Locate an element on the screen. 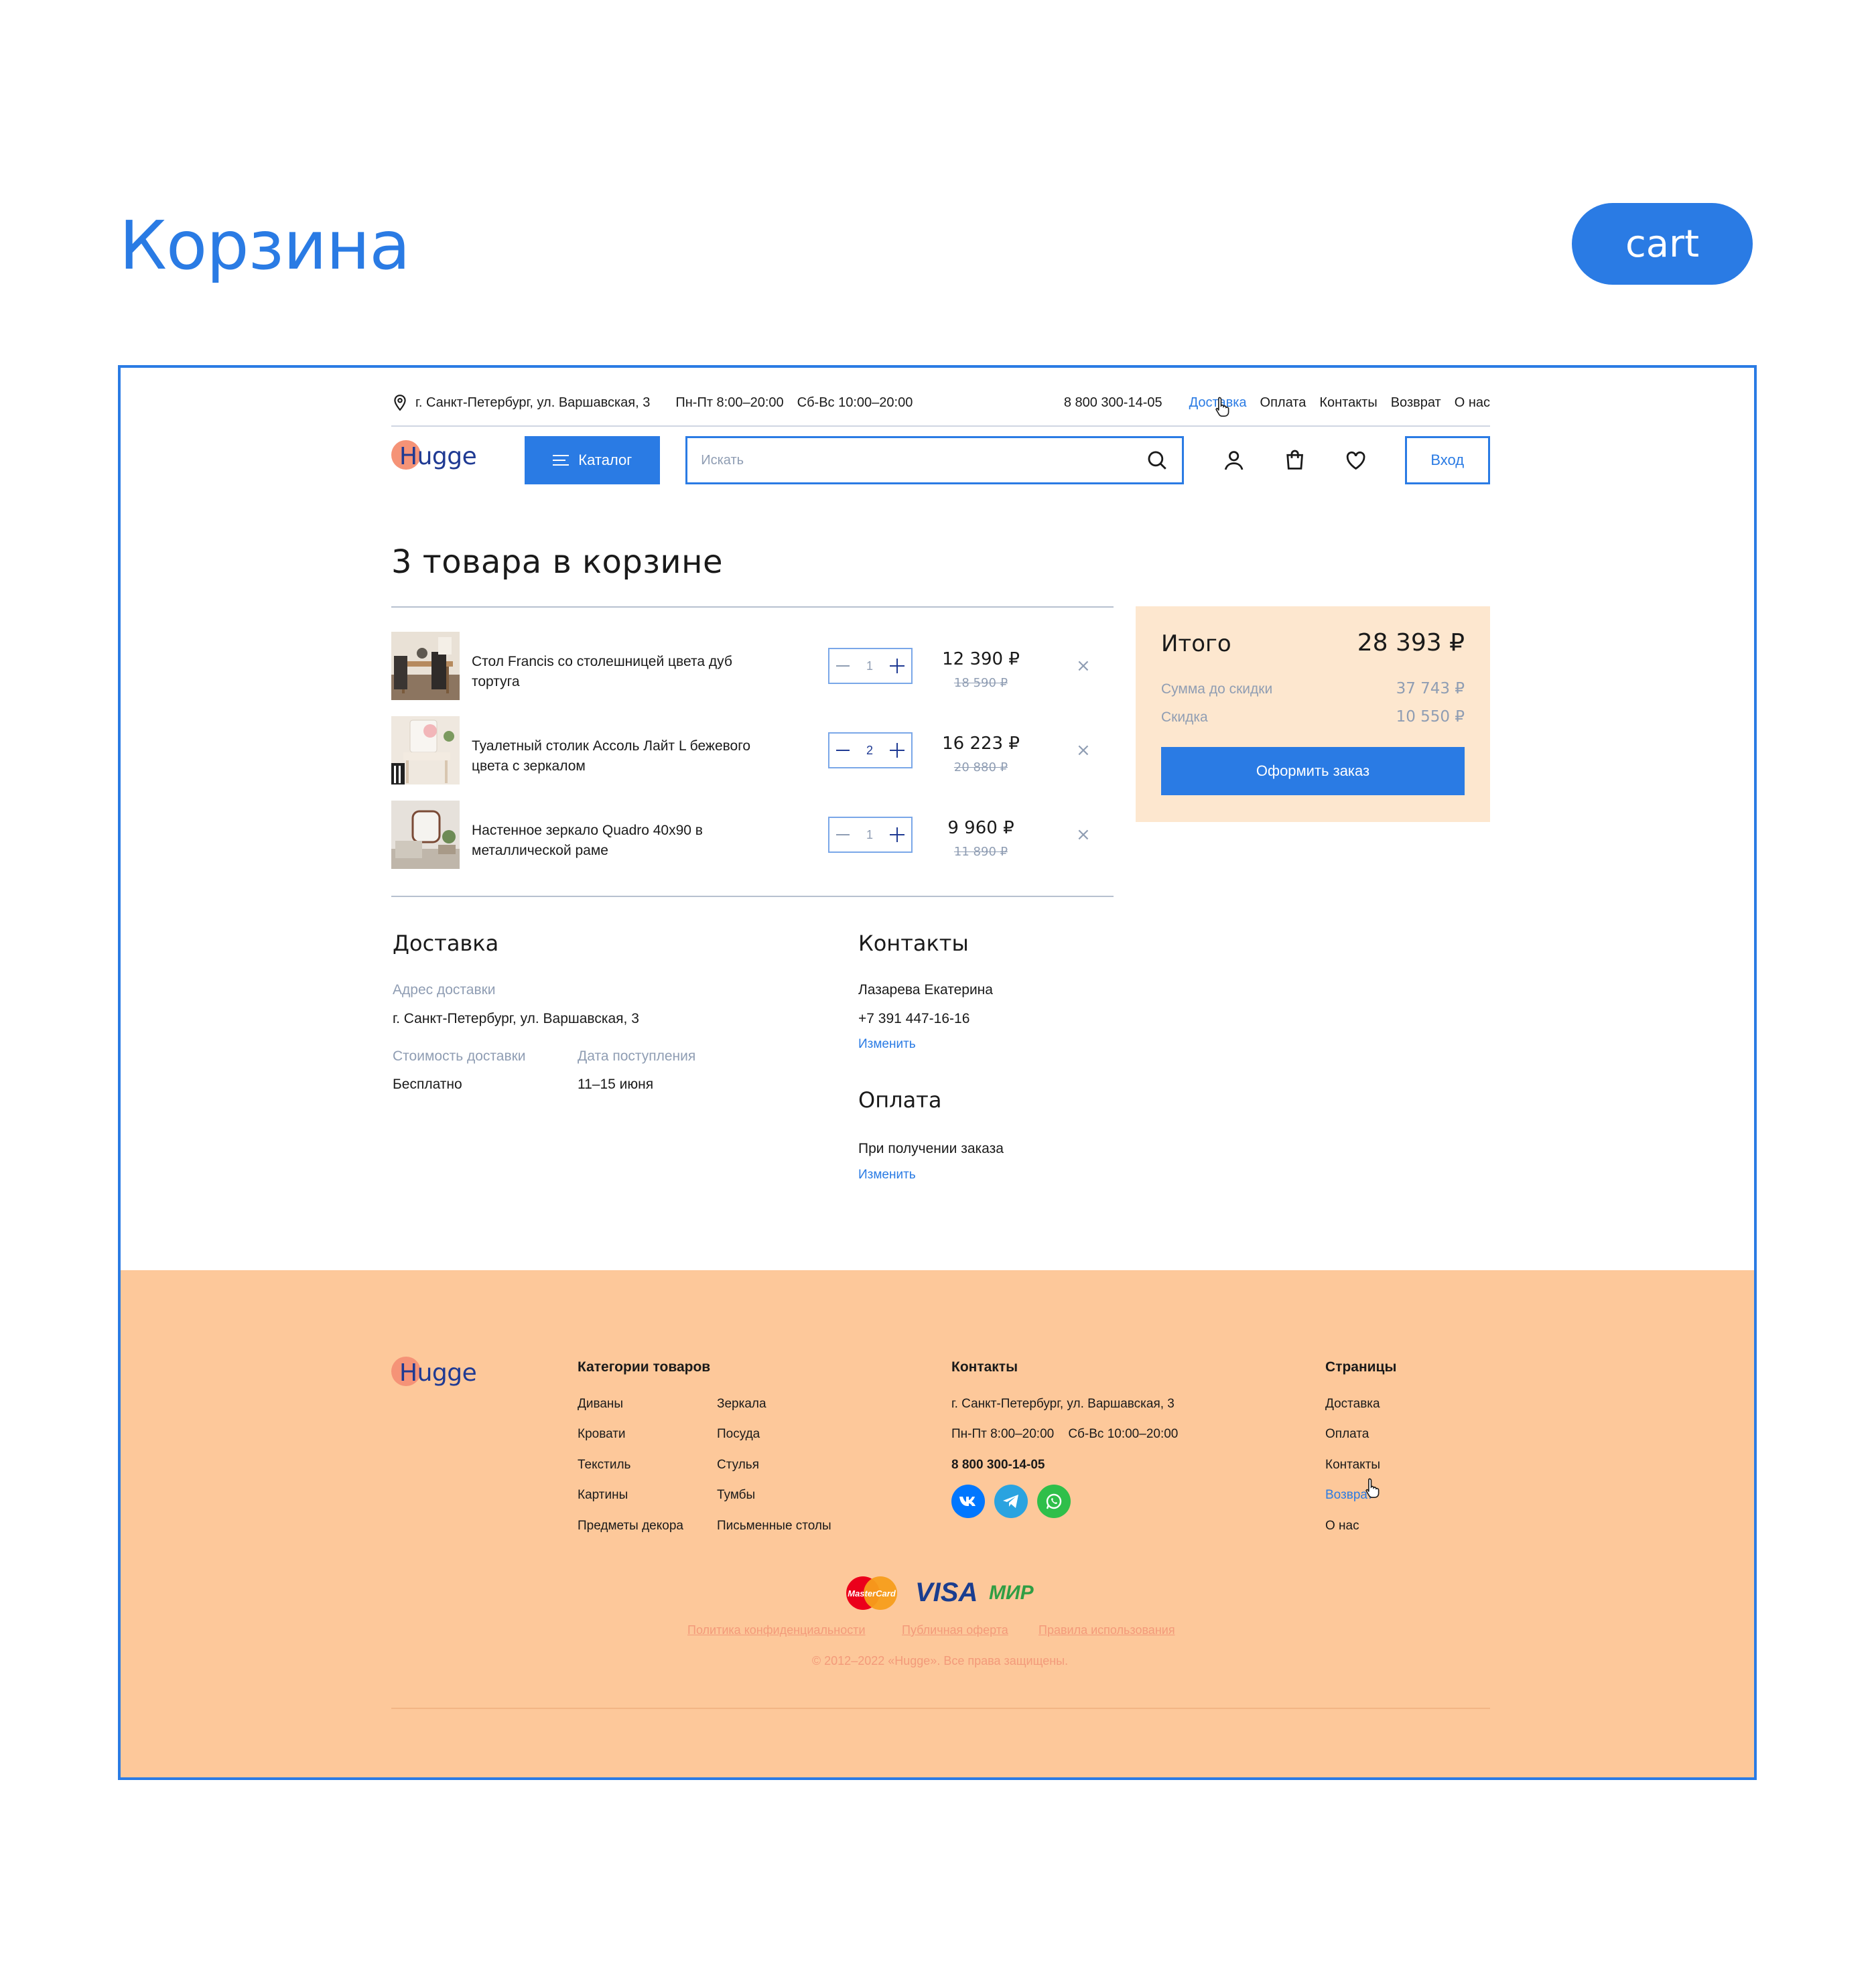  footer-hours: Пн-Пт 8:00–20:00 Сб-Вс 10:00–20:00 is located at coordinates (1065, 1434).